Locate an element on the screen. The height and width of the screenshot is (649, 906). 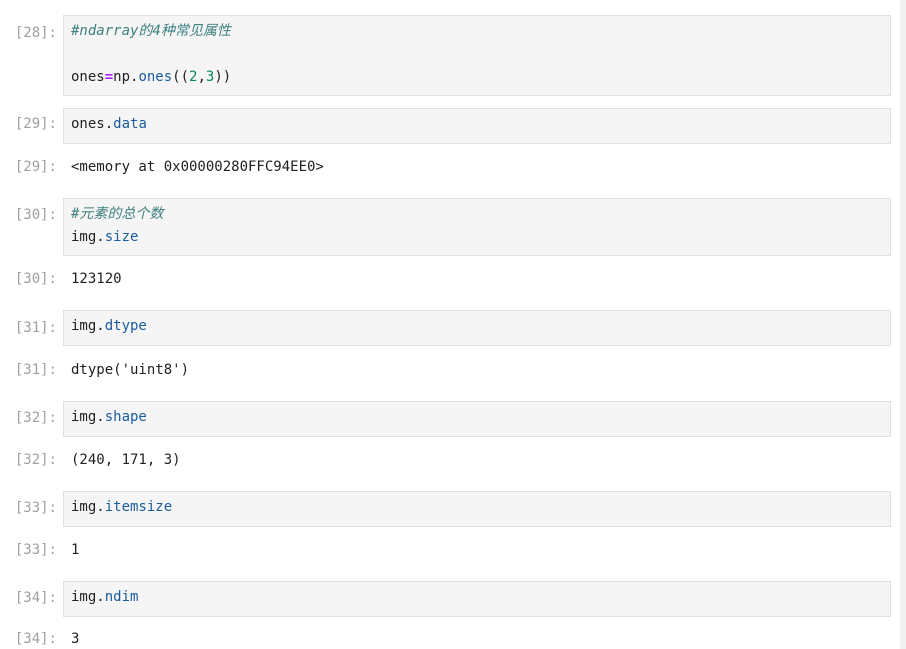
cell-output: 3 is located at coordinates (75, 639).